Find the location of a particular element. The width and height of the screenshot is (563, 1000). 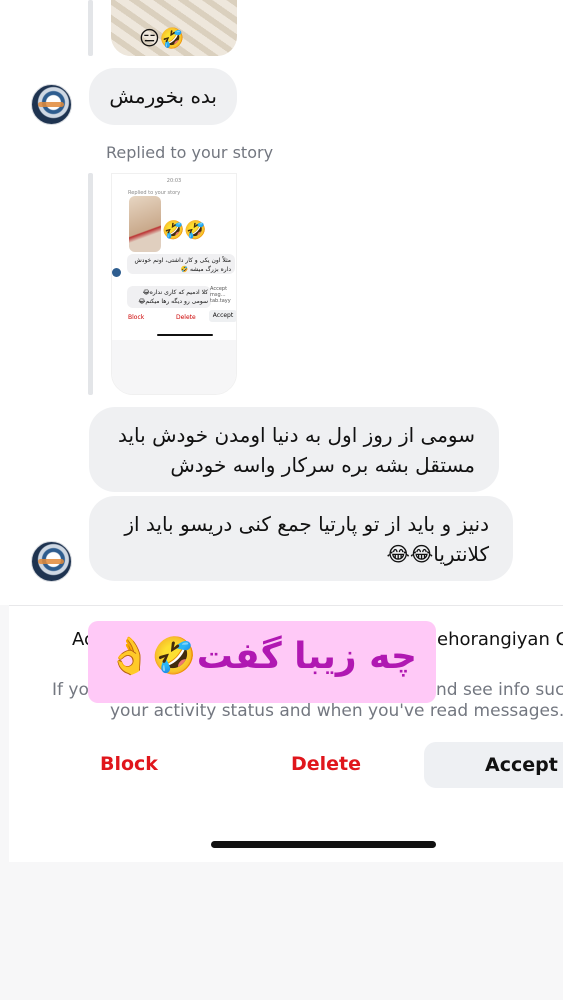

text-sticker: چه زیبا گفت🤣👌 is located at coordinates (262, 662).